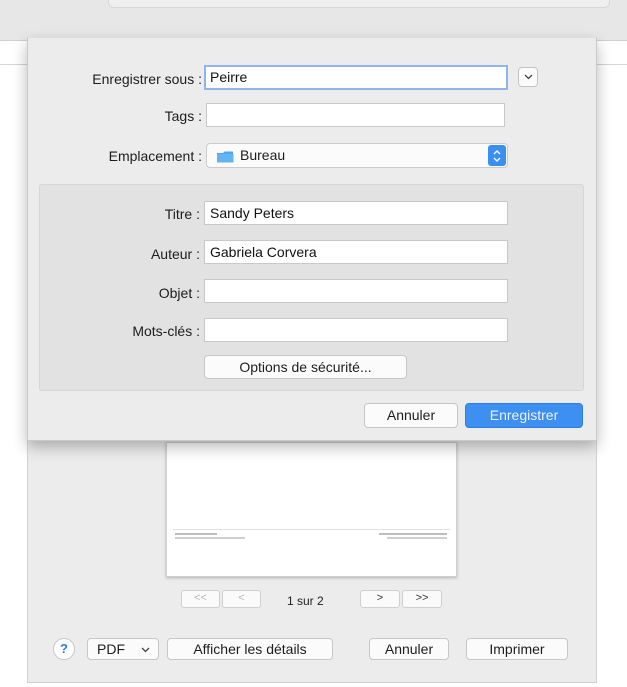 This screenshot has width=627, height=687. Describe the element at coordinates (356, 330) in the screenshot. I see `keywords-field` at that location.